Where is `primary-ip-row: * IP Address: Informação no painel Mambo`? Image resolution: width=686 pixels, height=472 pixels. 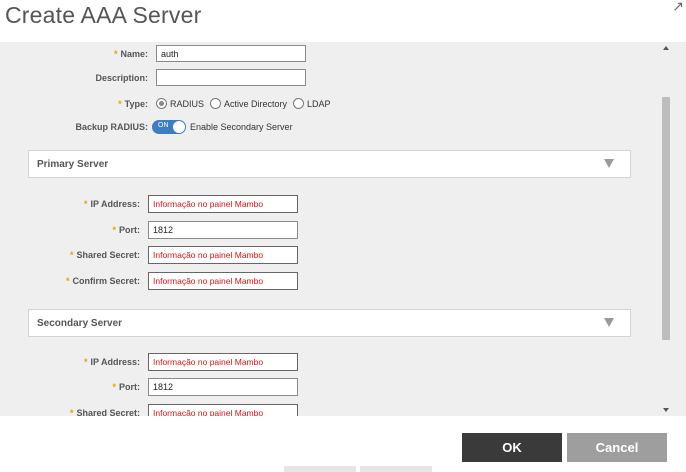 primary-ip-row: * IP Address: Informação no painel Mambo is located at coordinates (149, 204).